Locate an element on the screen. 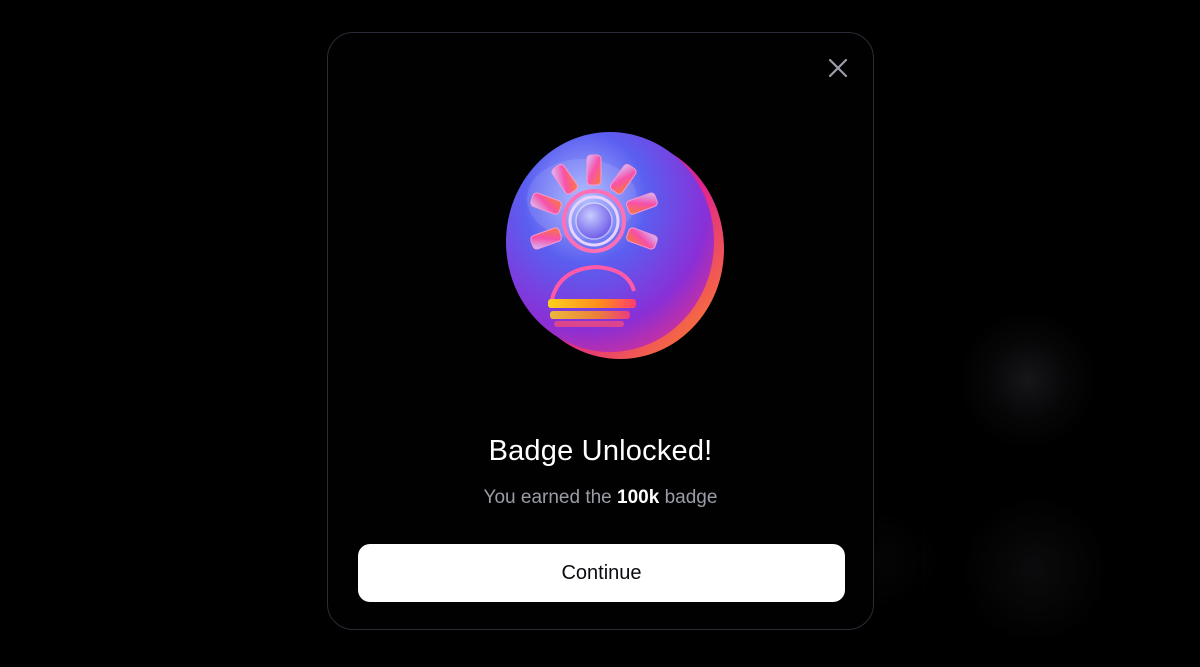  subtitle-prefix: You earned the is located at coordinates (550, 497).